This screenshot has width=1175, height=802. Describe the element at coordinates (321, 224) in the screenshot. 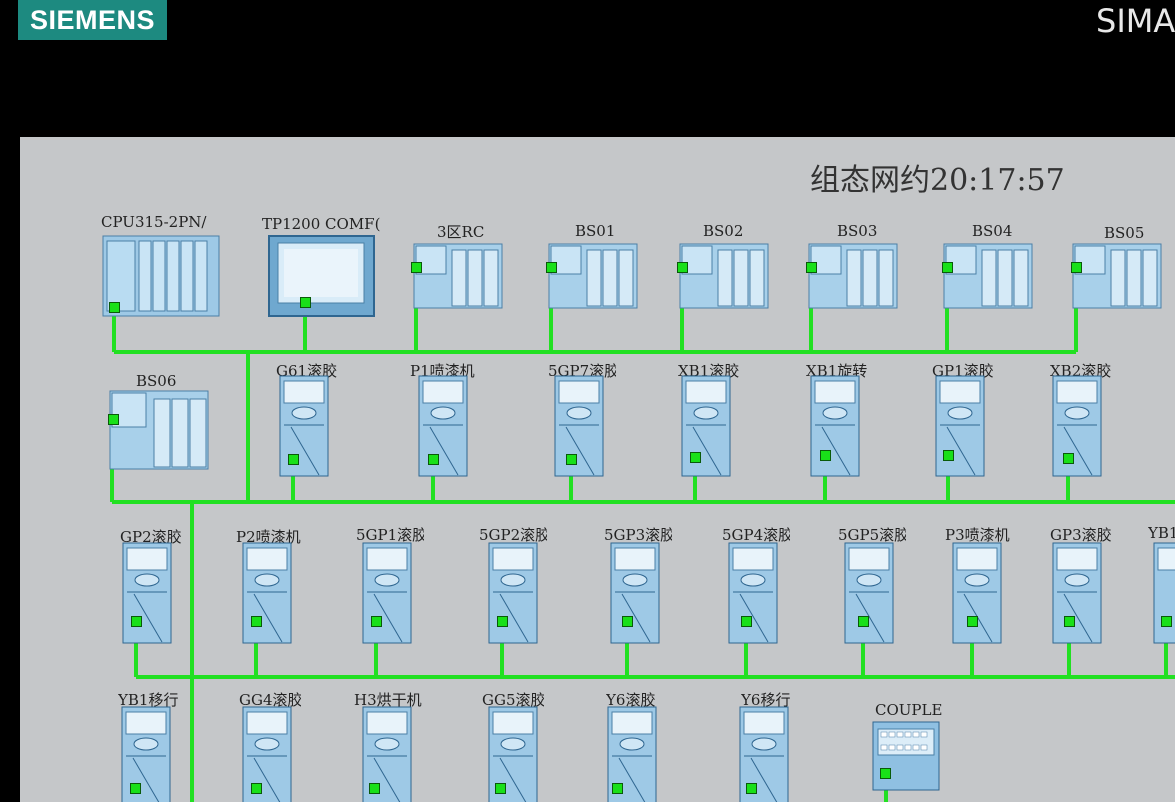

I see `device-label: TP1200 COMF(` at that location.